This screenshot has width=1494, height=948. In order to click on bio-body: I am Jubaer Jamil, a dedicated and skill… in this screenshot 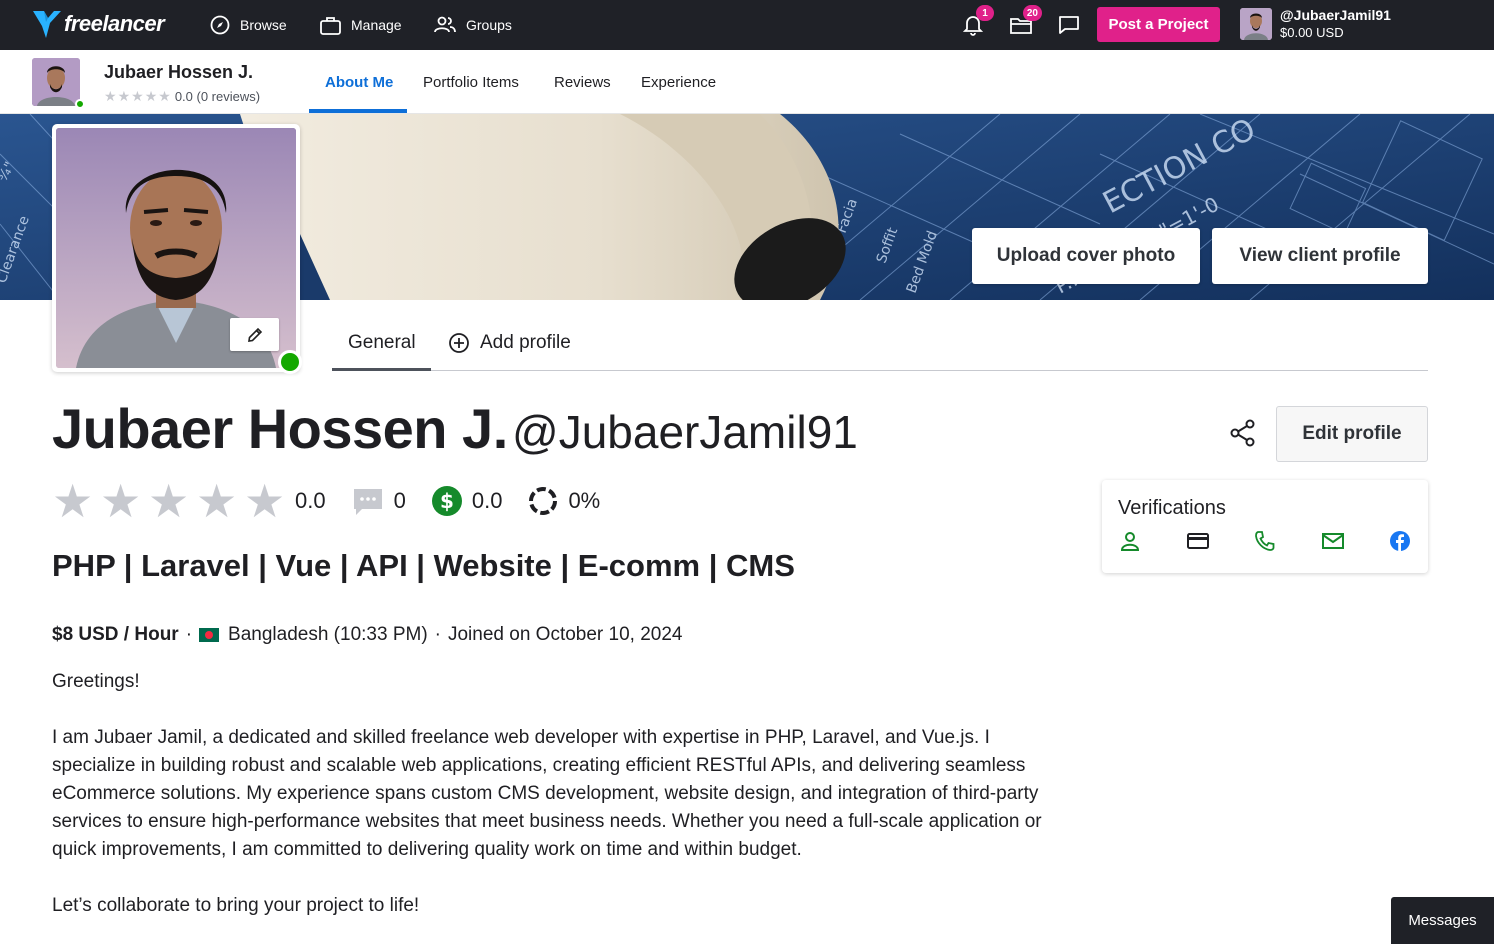, I will do `click(547, 793)`.